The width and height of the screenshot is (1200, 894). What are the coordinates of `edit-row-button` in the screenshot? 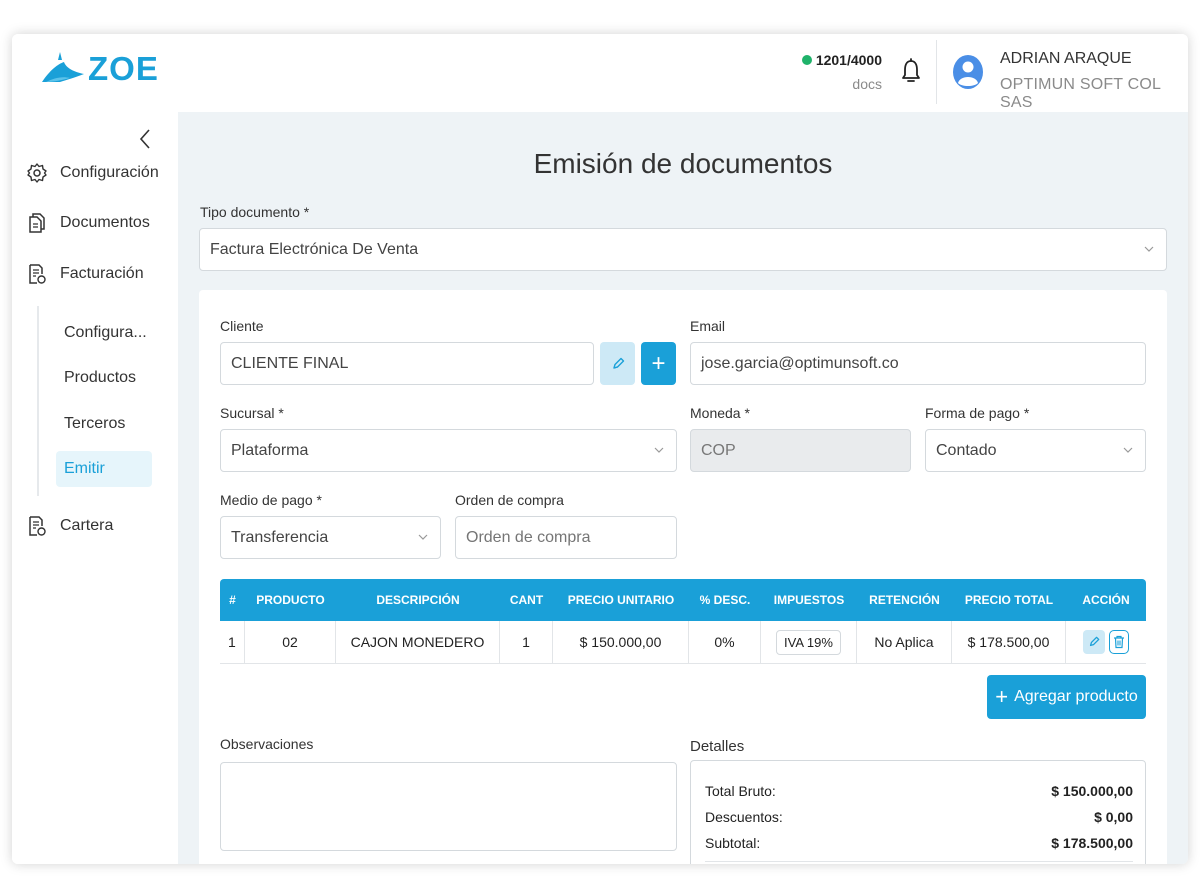 It's located at (1094, 642).